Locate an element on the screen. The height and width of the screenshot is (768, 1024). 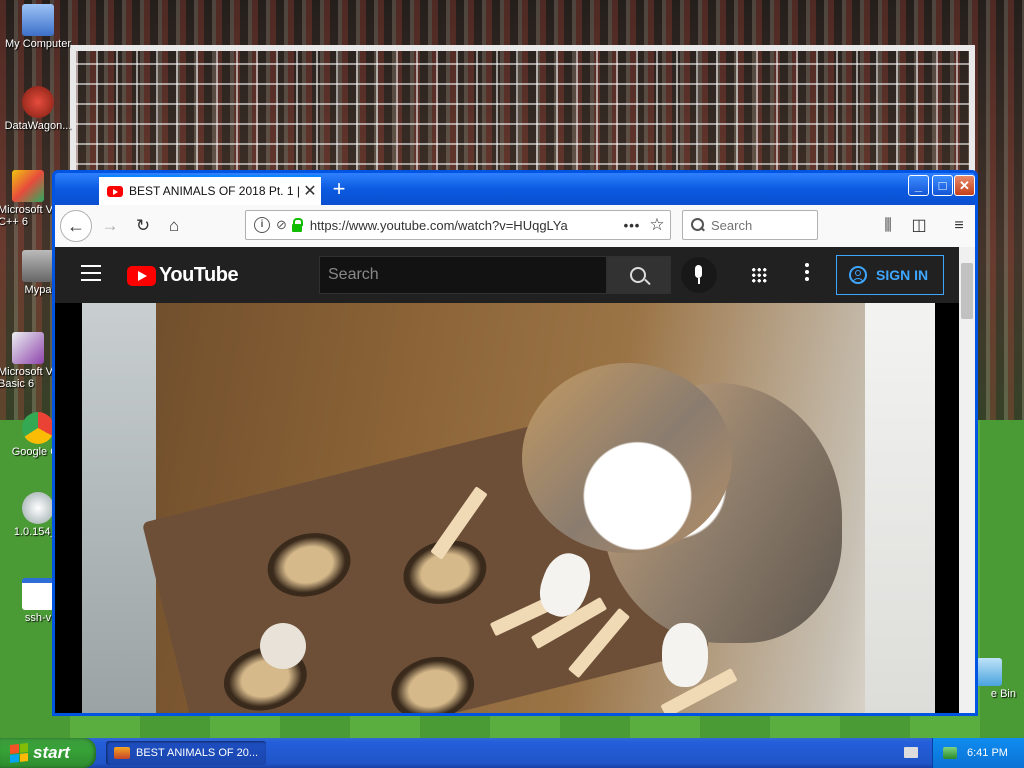
youtube-favicon-icon is located at coordinates (115, 191).